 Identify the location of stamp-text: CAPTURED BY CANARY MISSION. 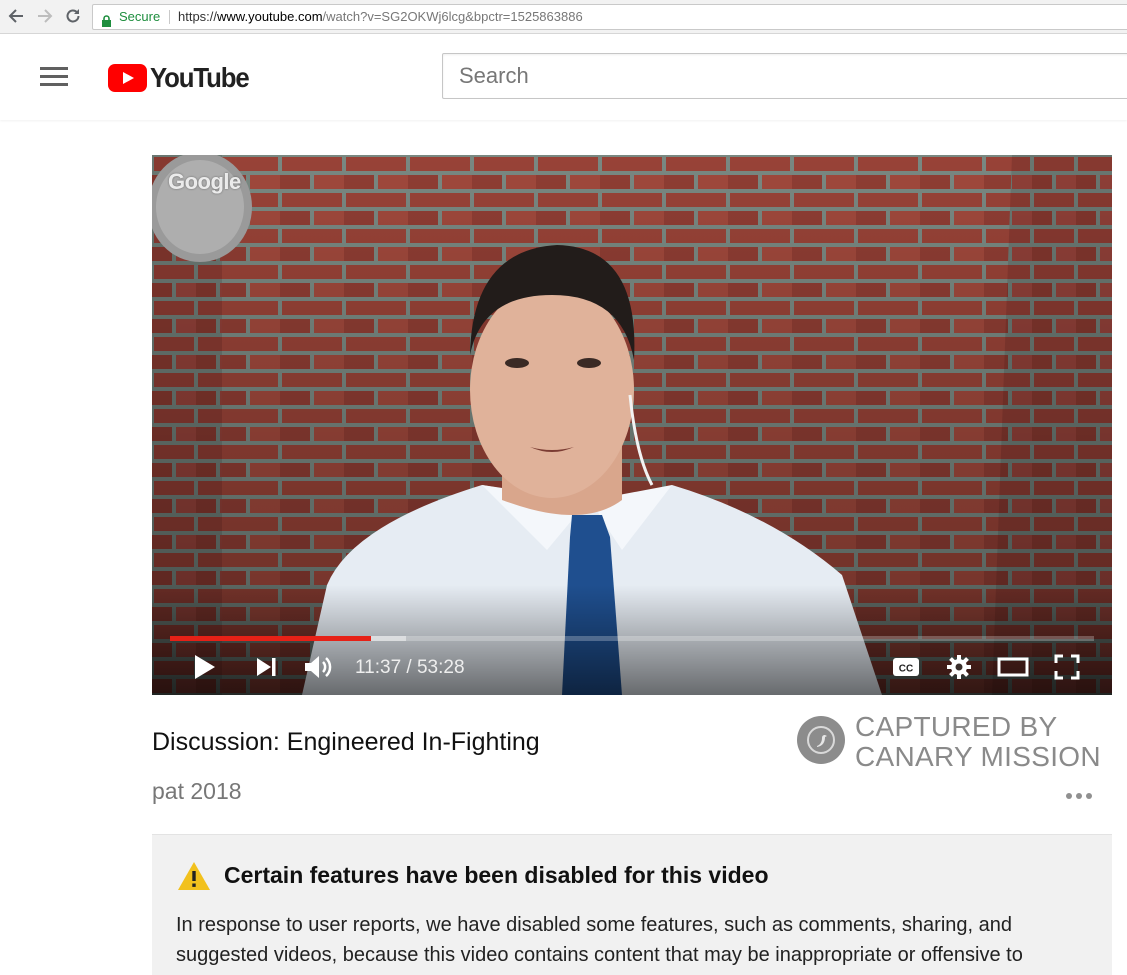
(978, 742).